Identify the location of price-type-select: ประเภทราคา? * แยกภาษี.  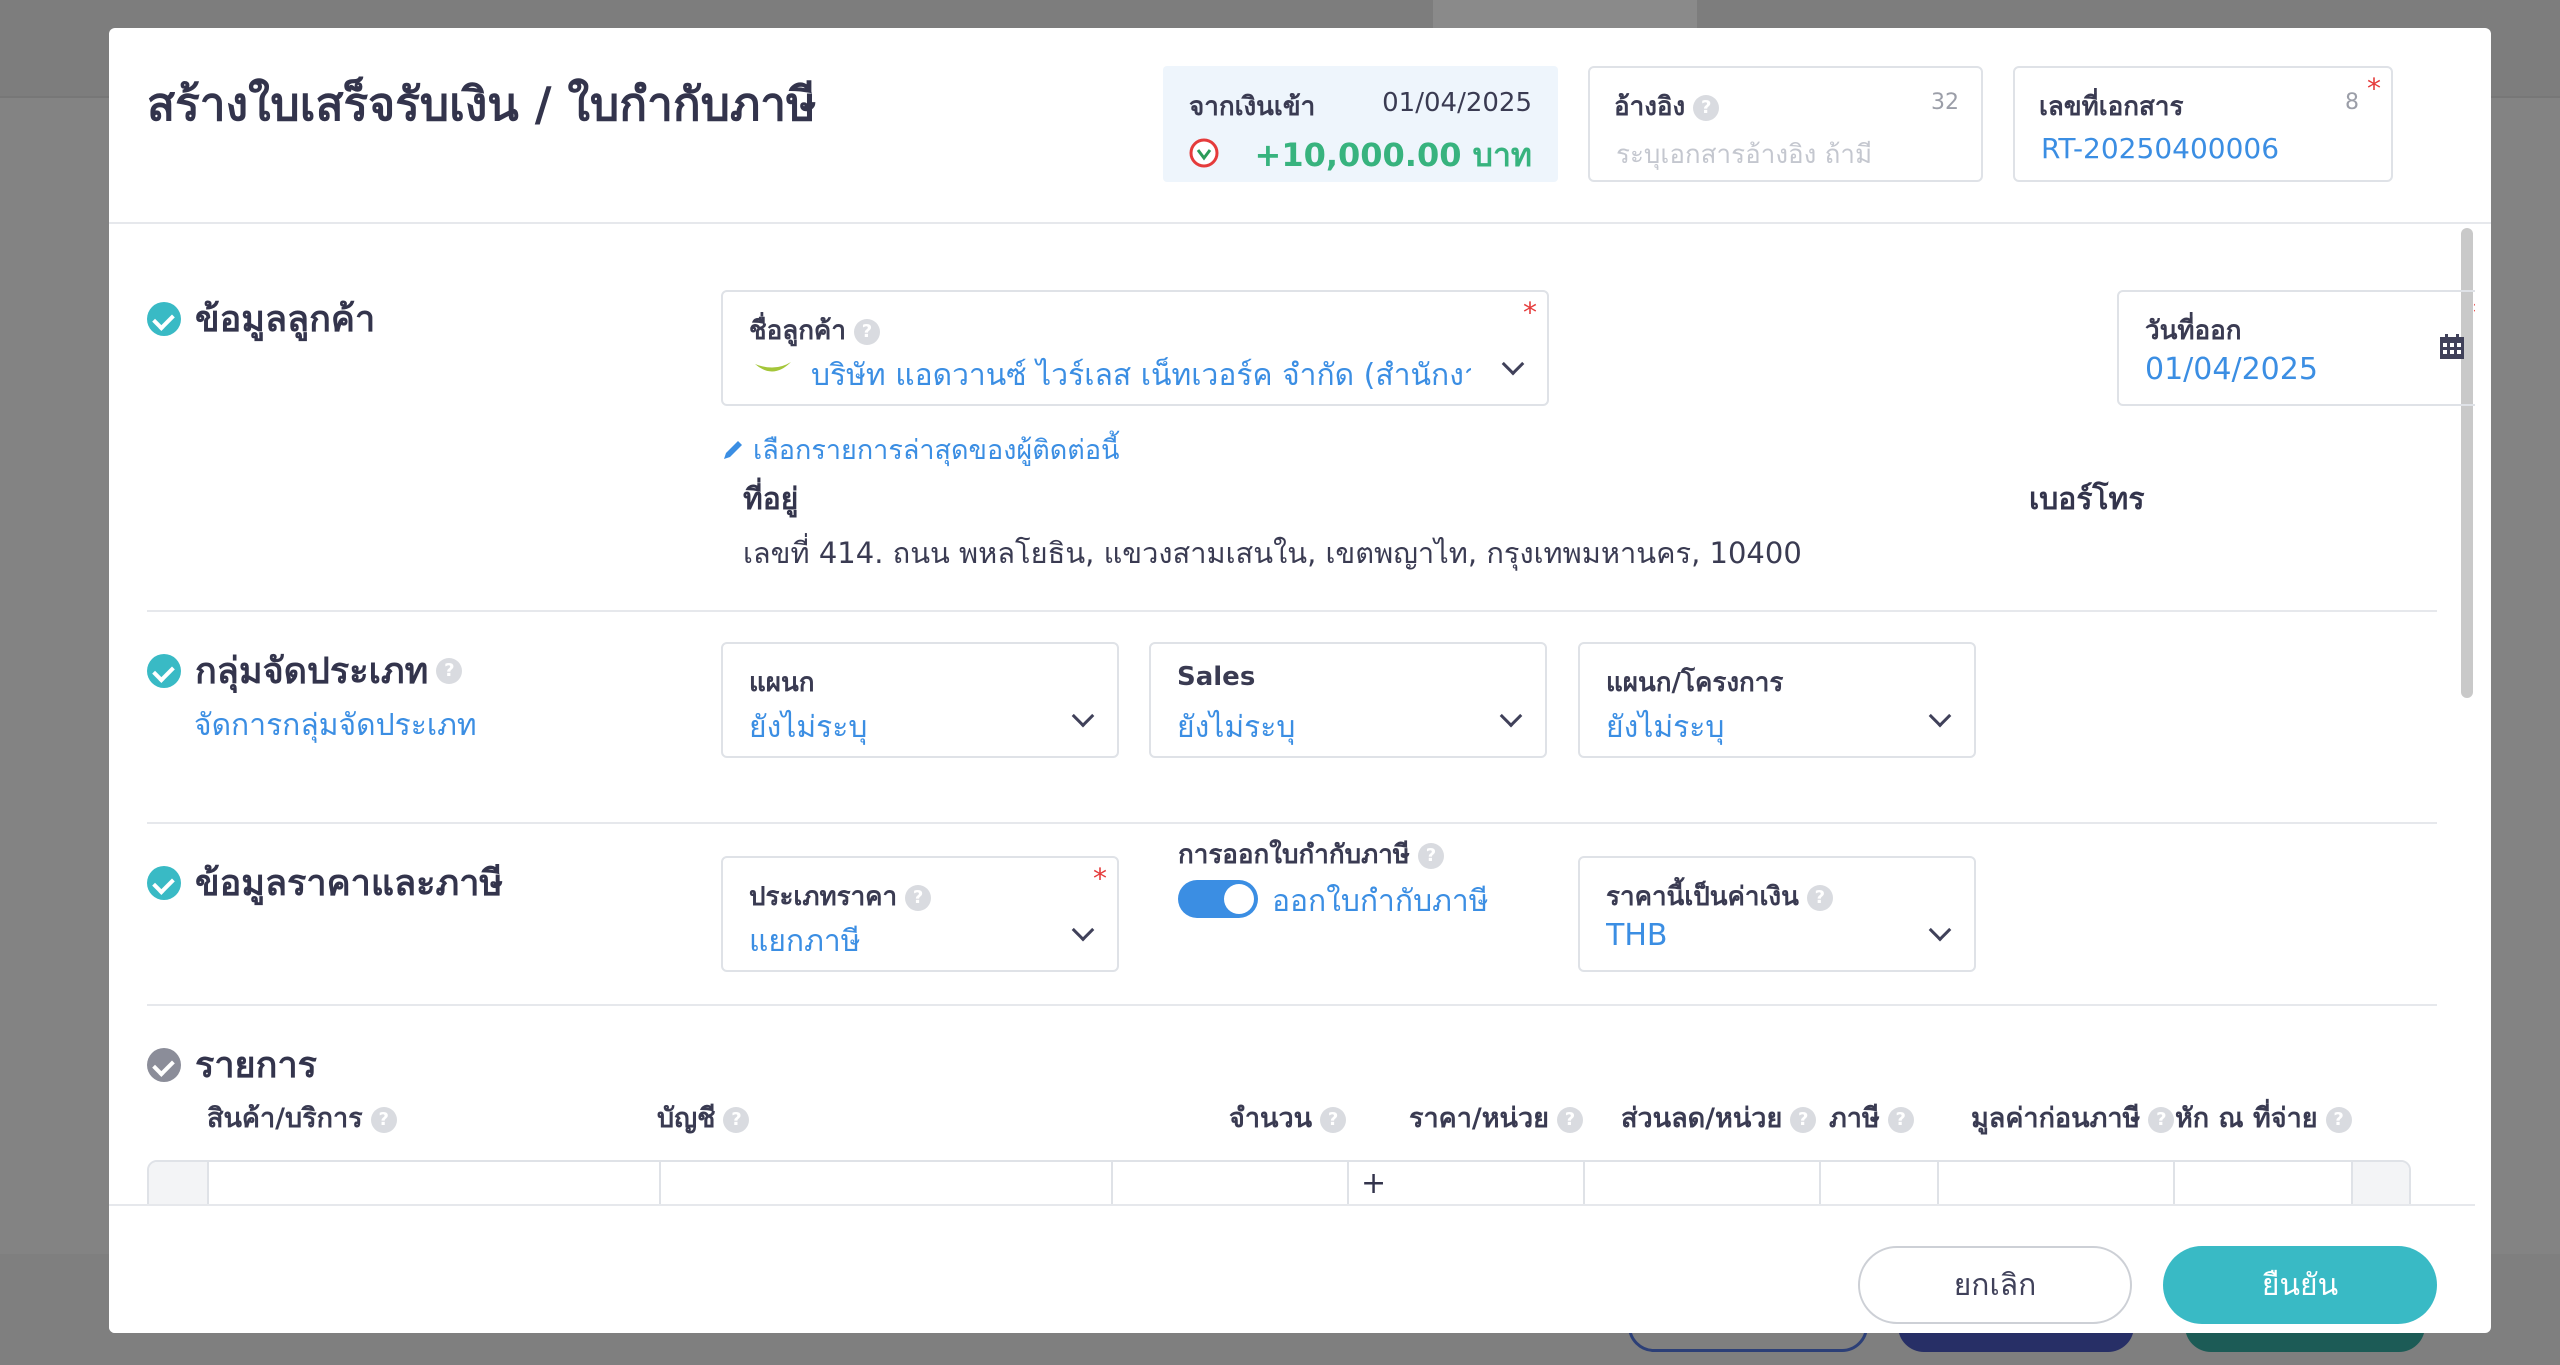
(920, 914).